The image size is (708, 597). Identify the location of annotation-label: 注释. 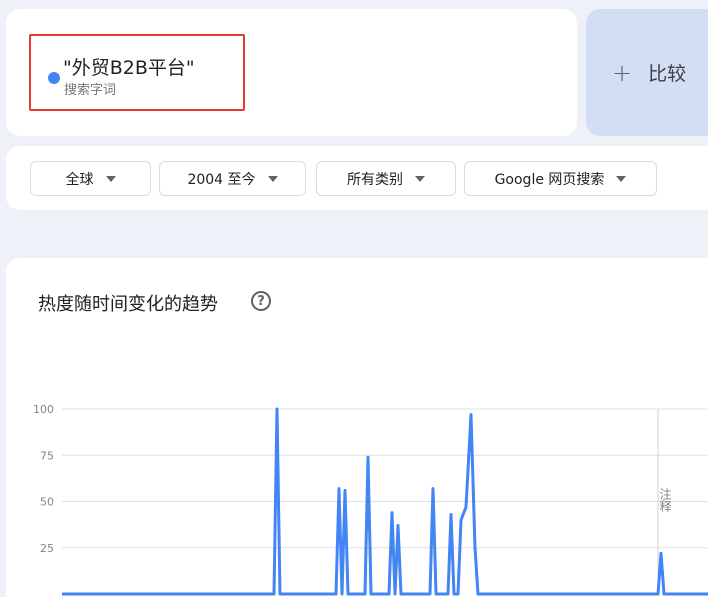
(665, 499).